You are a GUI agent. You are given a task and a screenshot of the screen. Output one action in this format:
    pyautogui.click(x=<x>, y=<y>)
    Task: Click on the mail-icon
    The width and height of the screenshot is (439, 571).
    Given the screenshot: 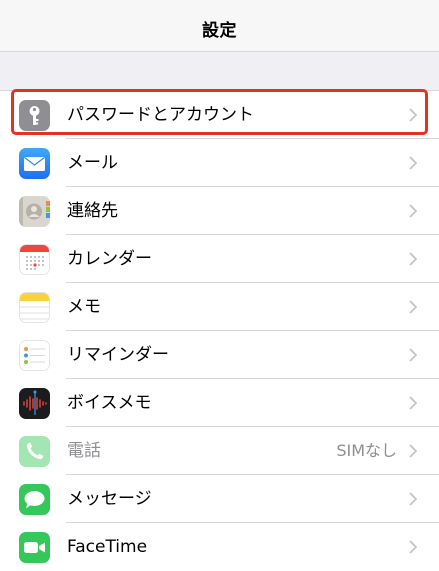 What is the action you would take?
    pyautogui.click(x=34, y=163)
    